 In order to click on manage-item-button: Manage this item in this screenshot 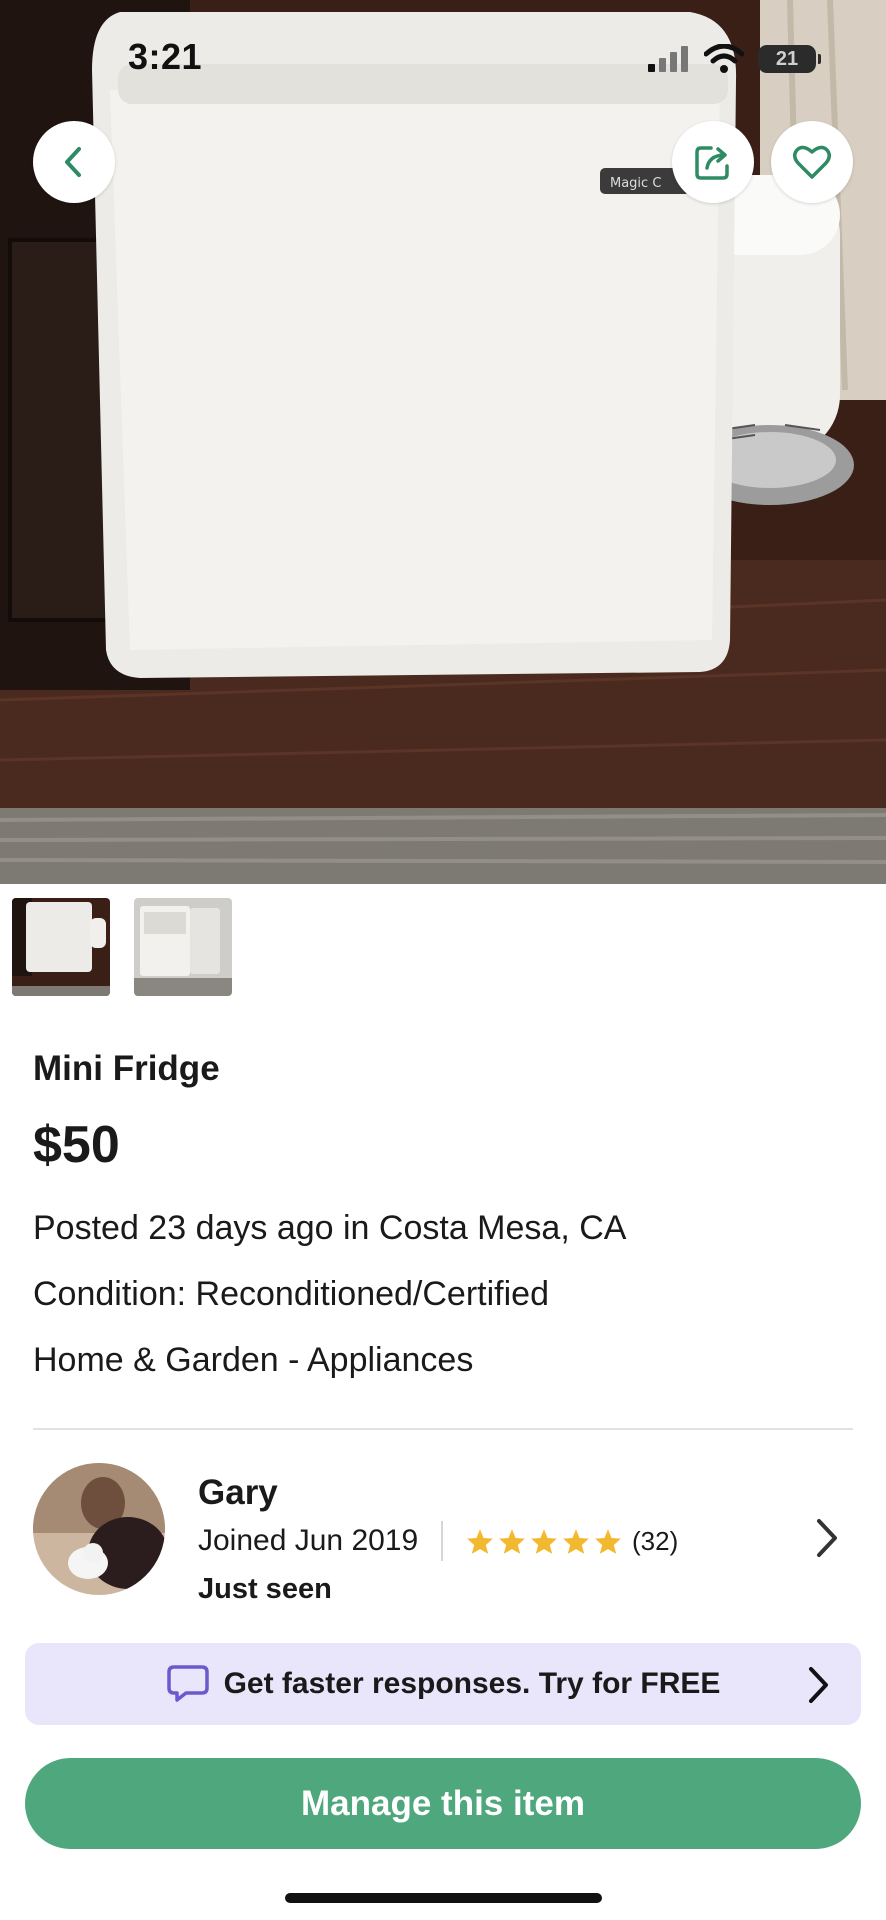, I will do `click(443, 1803)`.